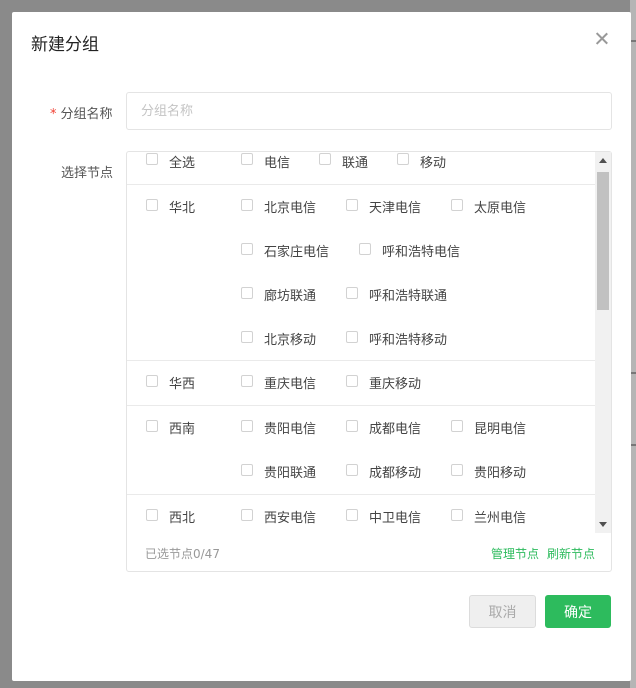  Describe the element at coordinates (182, 554) in the screenshot. I see `selected-count: 已选节点0/47` at that location.